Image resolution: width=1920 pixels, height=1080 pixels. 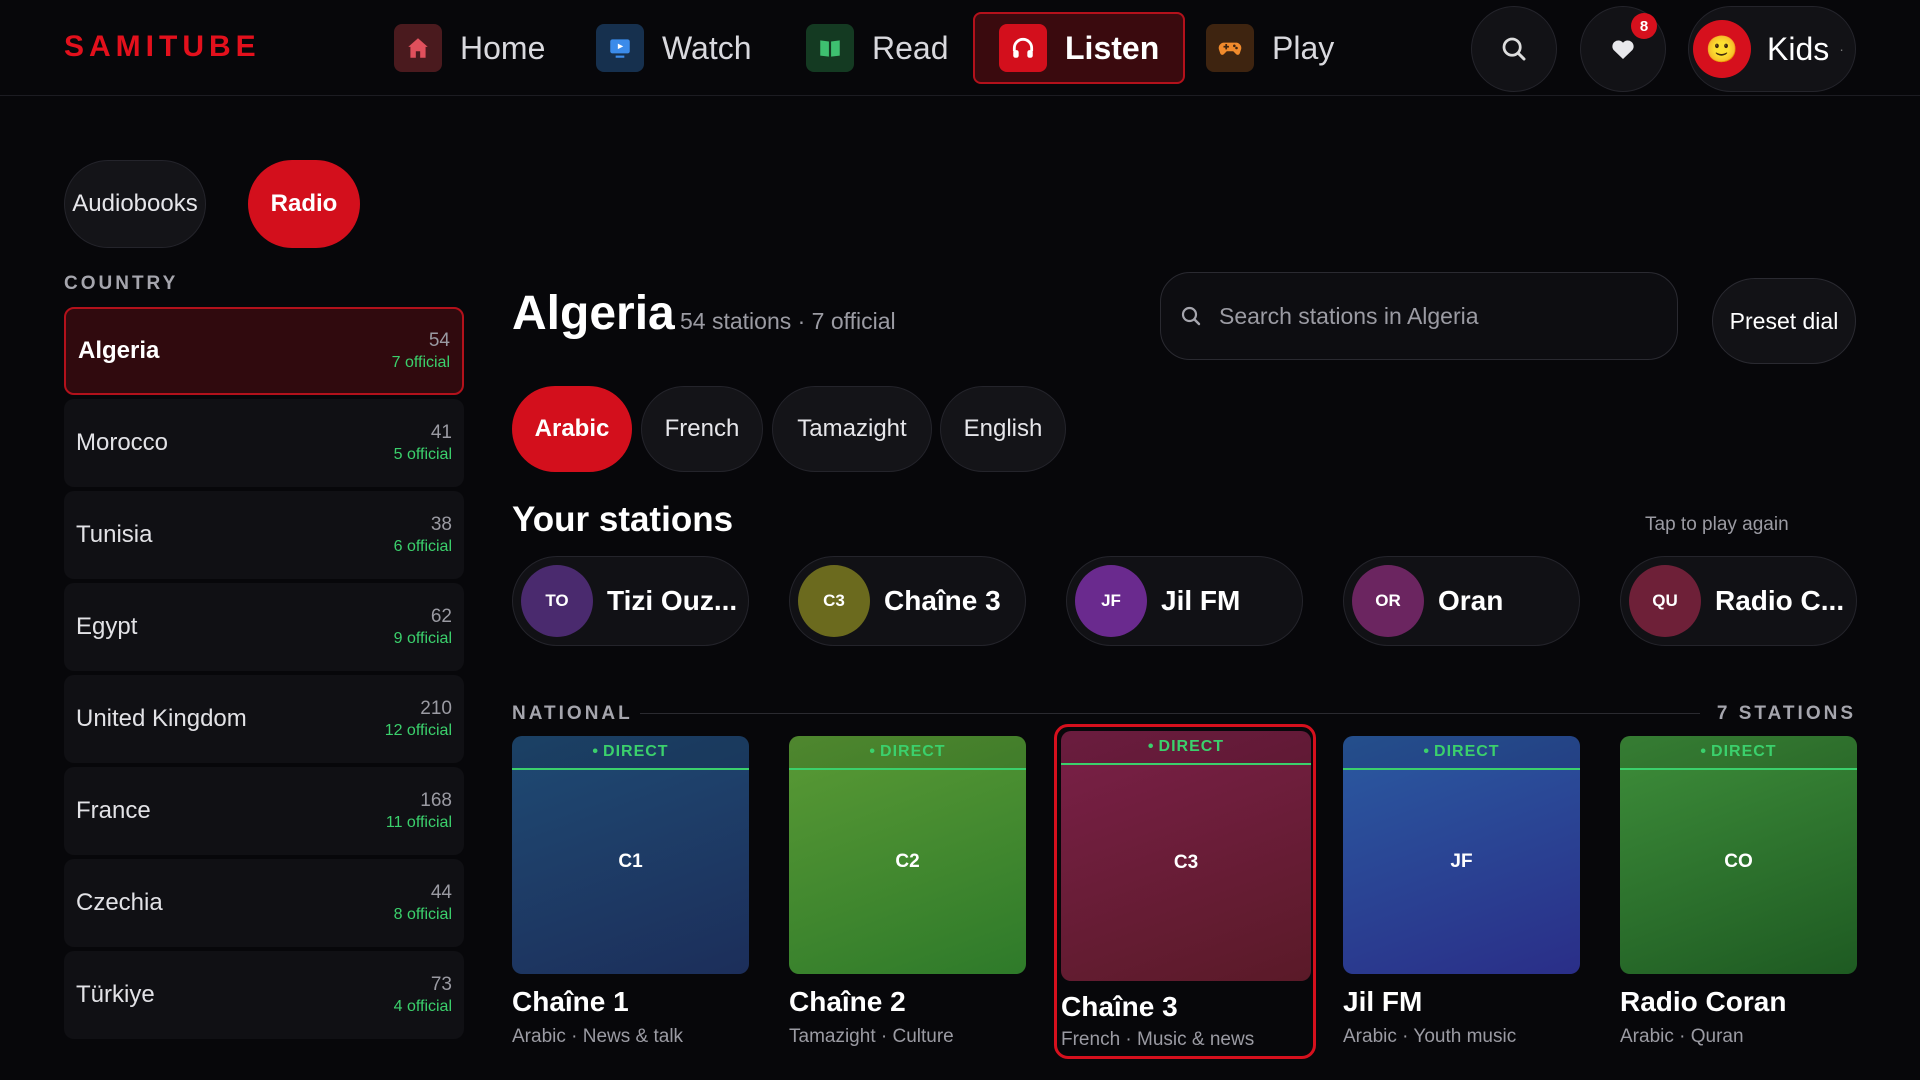 I want to click on nav-home-label: Home, so click(x=503, y=47).